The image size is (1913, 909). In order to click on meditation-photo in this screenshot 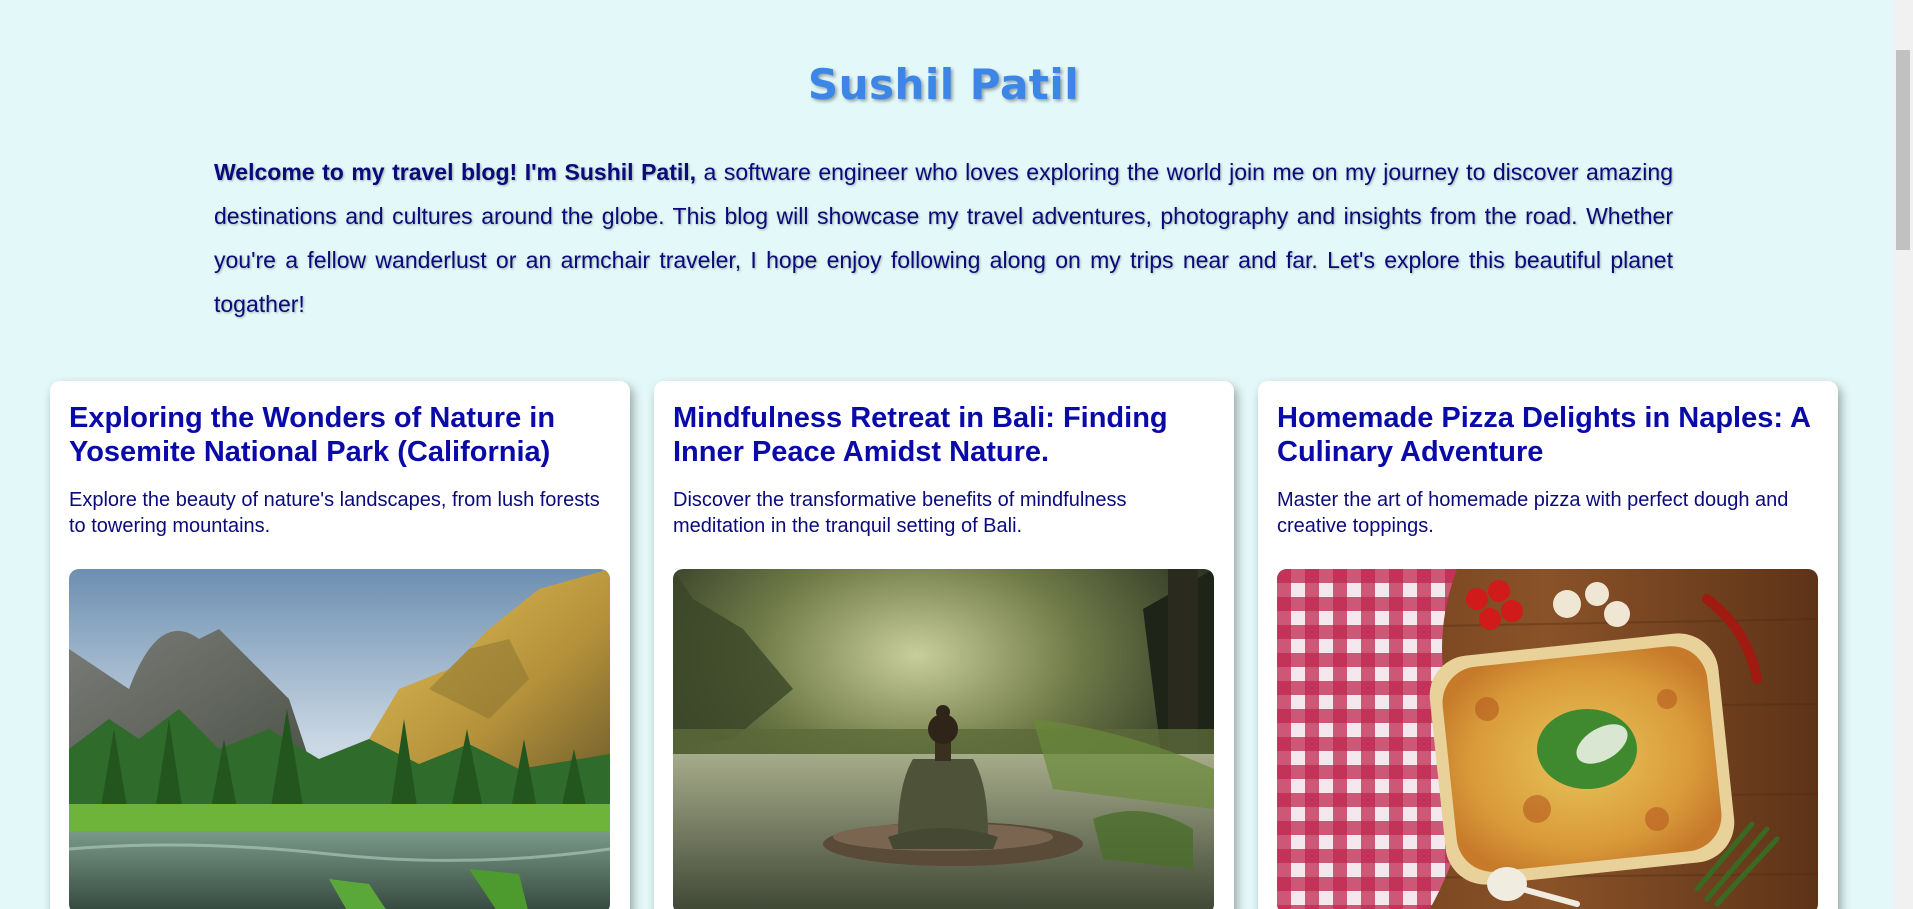, I will do `click(943, 739)`.